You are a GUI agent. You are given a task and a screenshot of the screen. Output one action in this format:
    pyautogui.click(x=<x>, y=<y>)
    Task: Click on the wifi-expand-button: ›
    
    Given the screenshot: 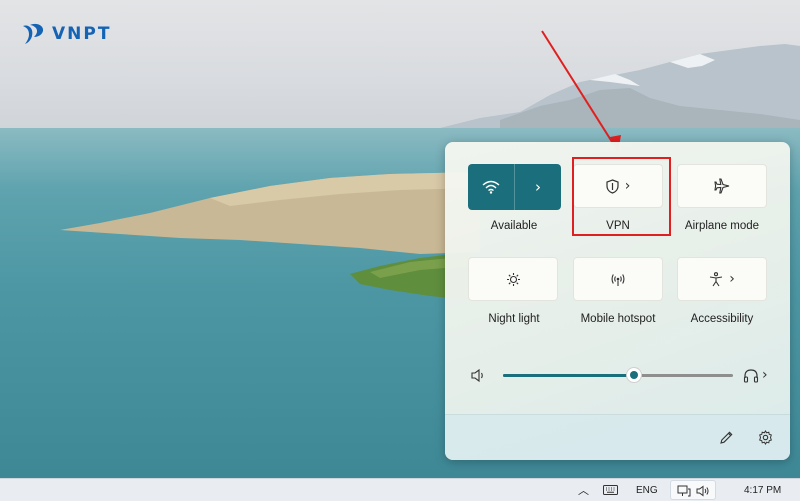 What is the action you would take?
    pyautogui.click(x=538, y=187)
    